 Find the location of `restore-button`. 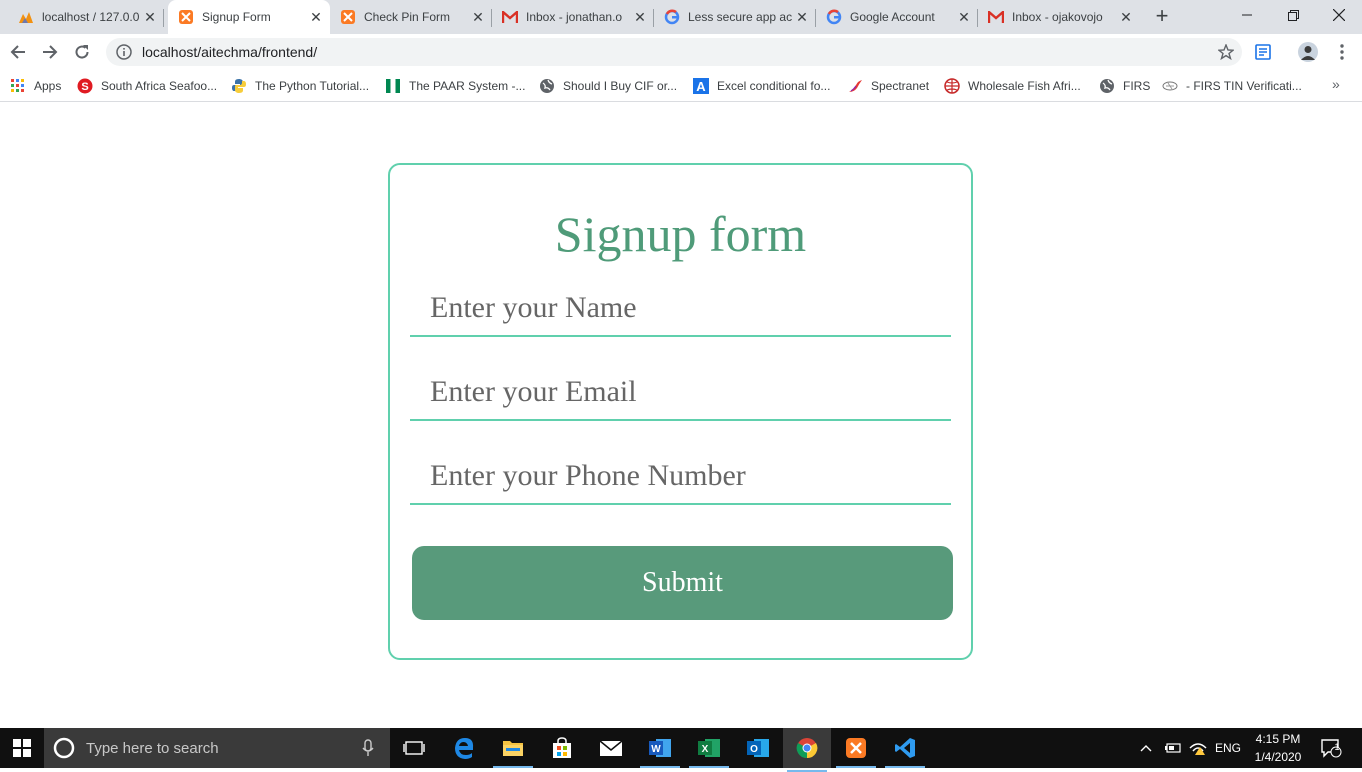

restore-button is located at coordinates (1293, 15).